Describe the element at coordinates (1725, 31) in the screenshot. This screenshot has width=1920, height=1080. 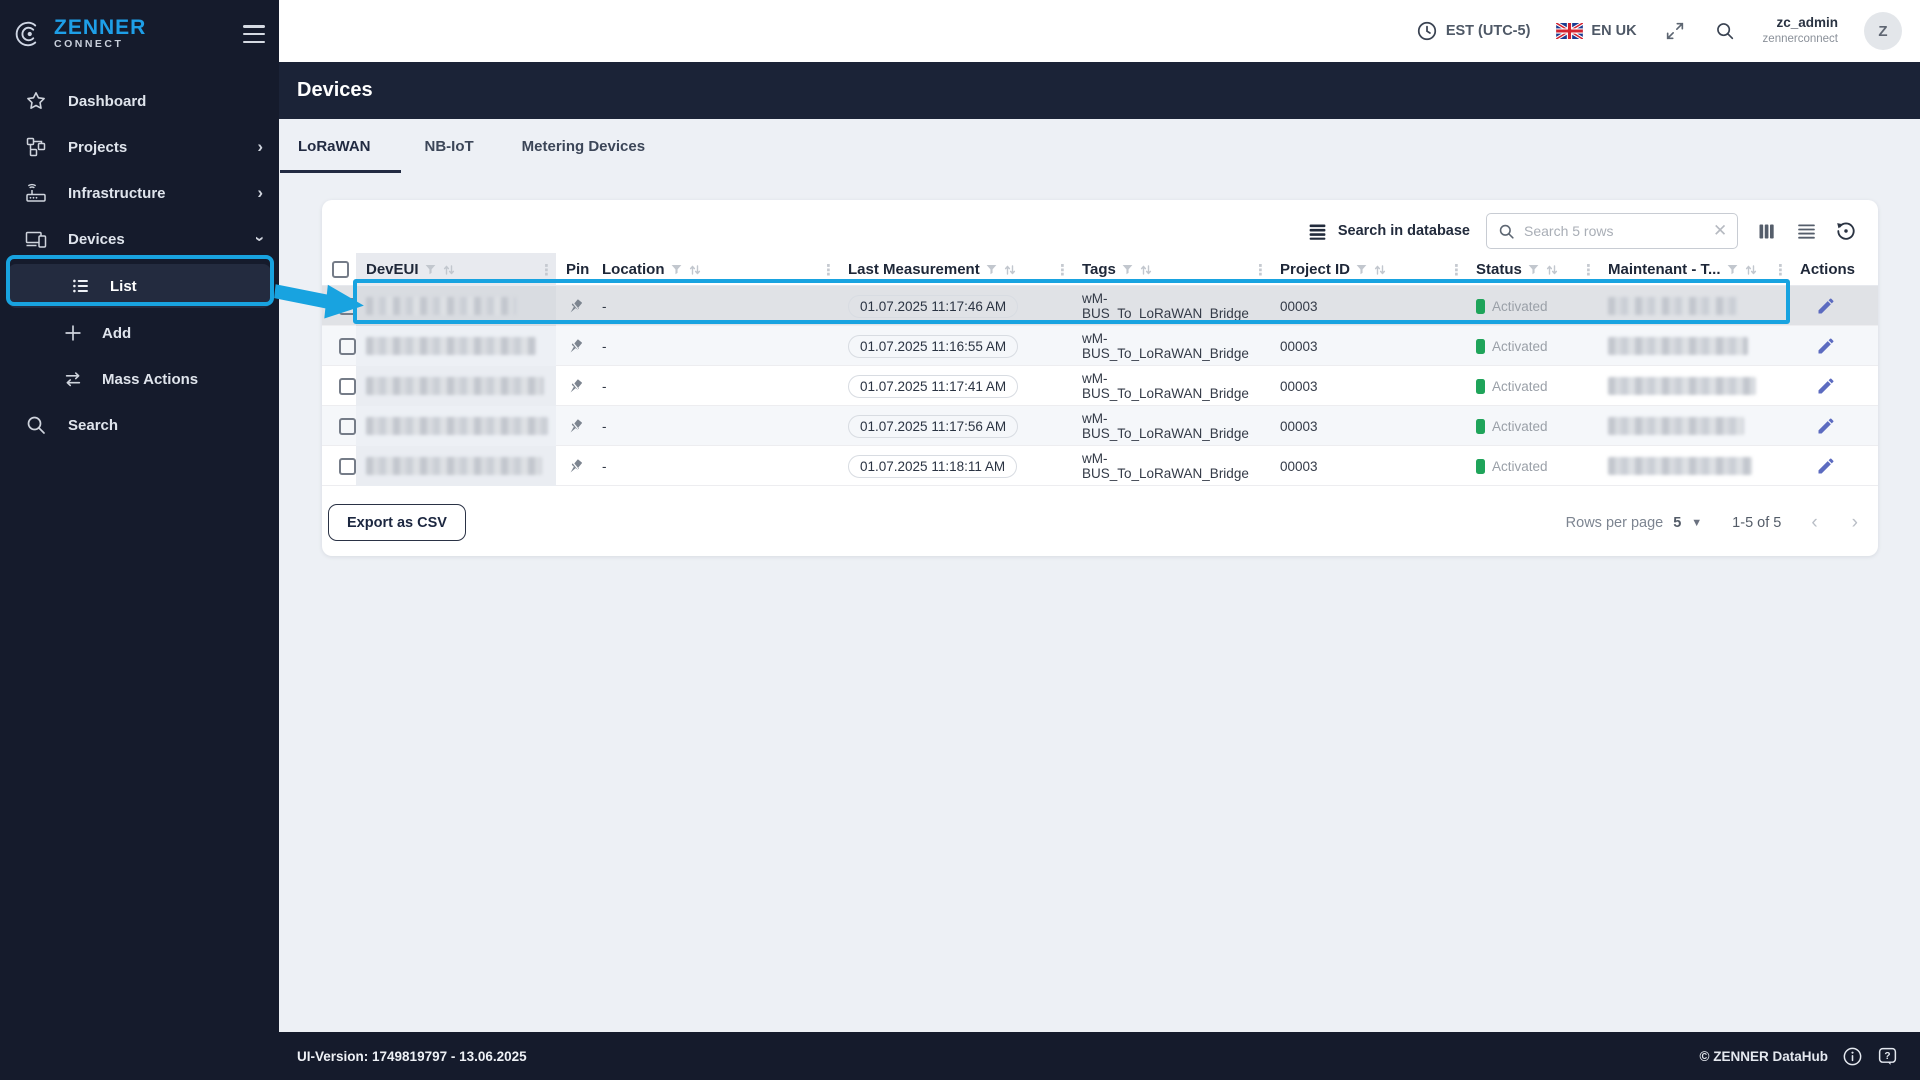
I see `global-search-icon` at that location.